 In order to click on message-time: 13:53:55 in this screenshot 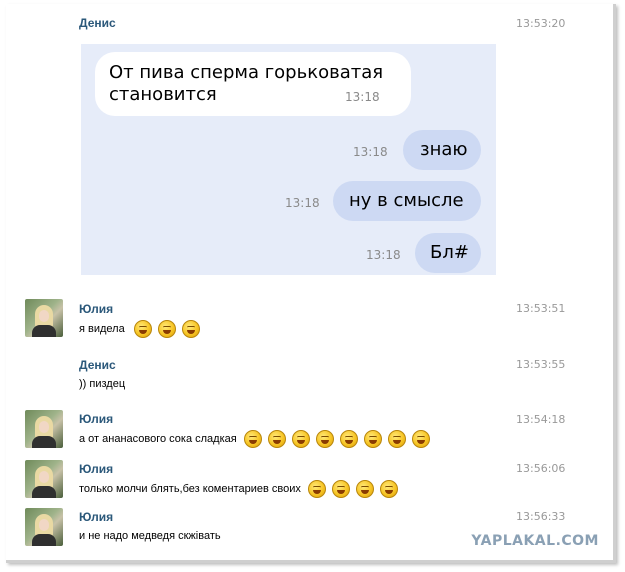, I will do `click(541, 364)`.